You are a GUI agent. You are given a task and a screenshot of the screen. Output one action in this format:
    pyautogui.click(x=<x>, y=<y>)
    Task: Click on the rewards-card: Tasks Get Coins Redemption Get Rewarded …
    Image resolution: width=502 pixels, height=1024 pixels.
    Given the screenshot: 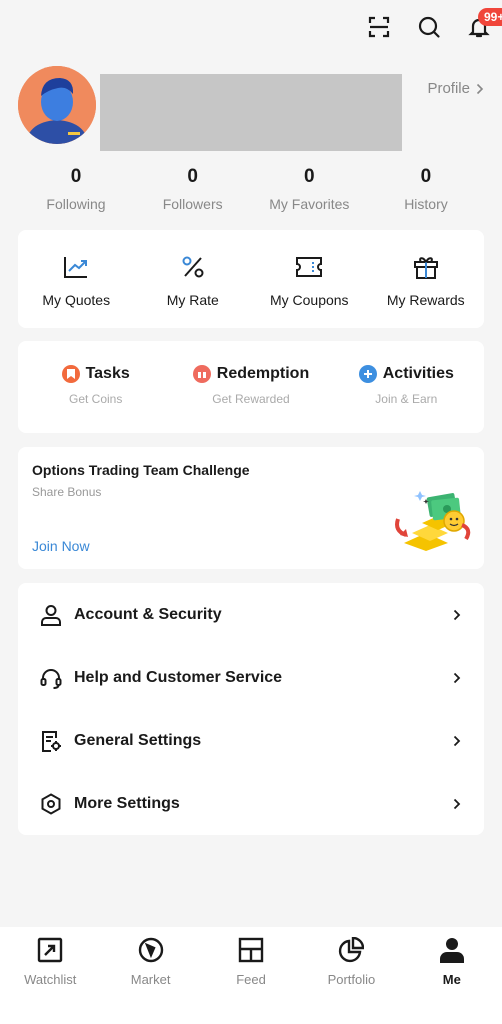 What is the action you would take?
    pyautogui.click(x=251, y=387)
    